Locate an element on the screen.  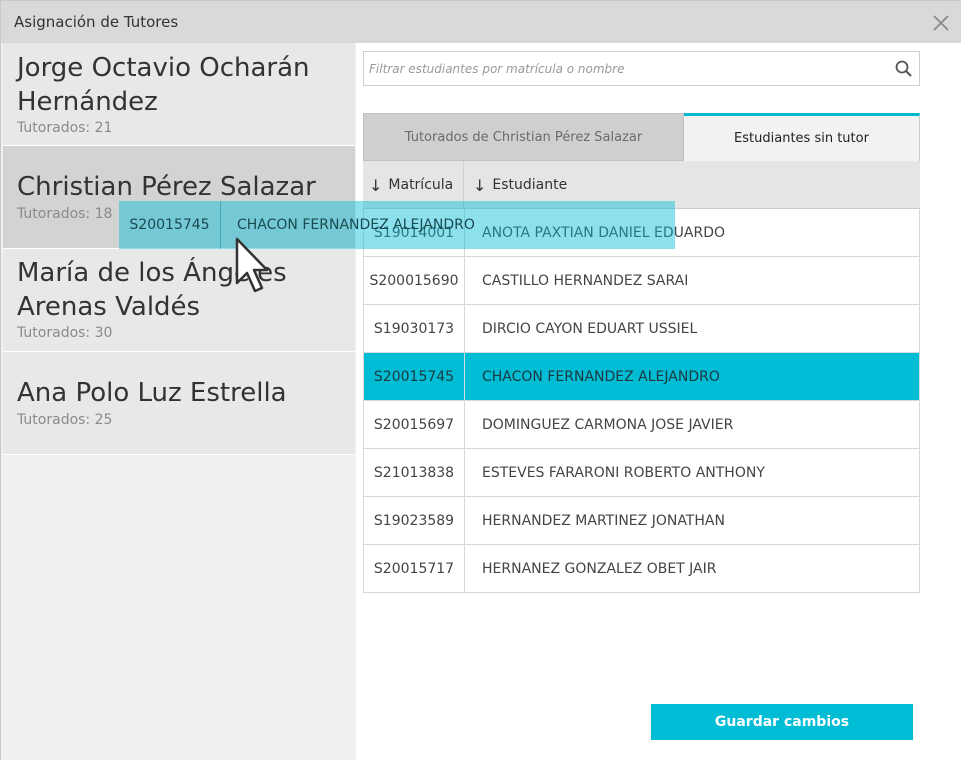
mouse-pointer-icon is located at coordinates (252, 267).